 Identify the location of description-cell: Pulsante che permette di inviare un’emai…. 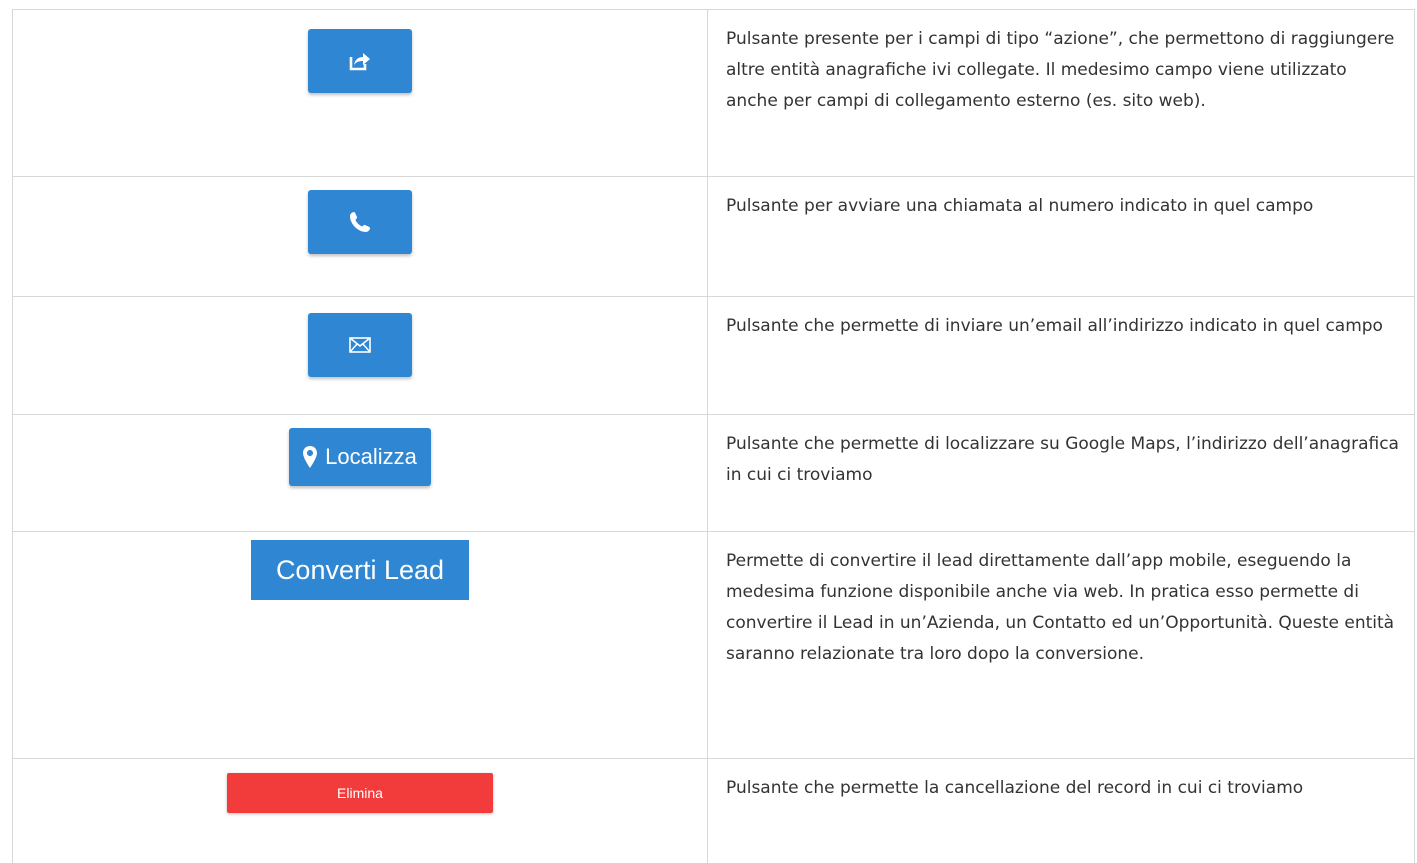
(1061, 356).